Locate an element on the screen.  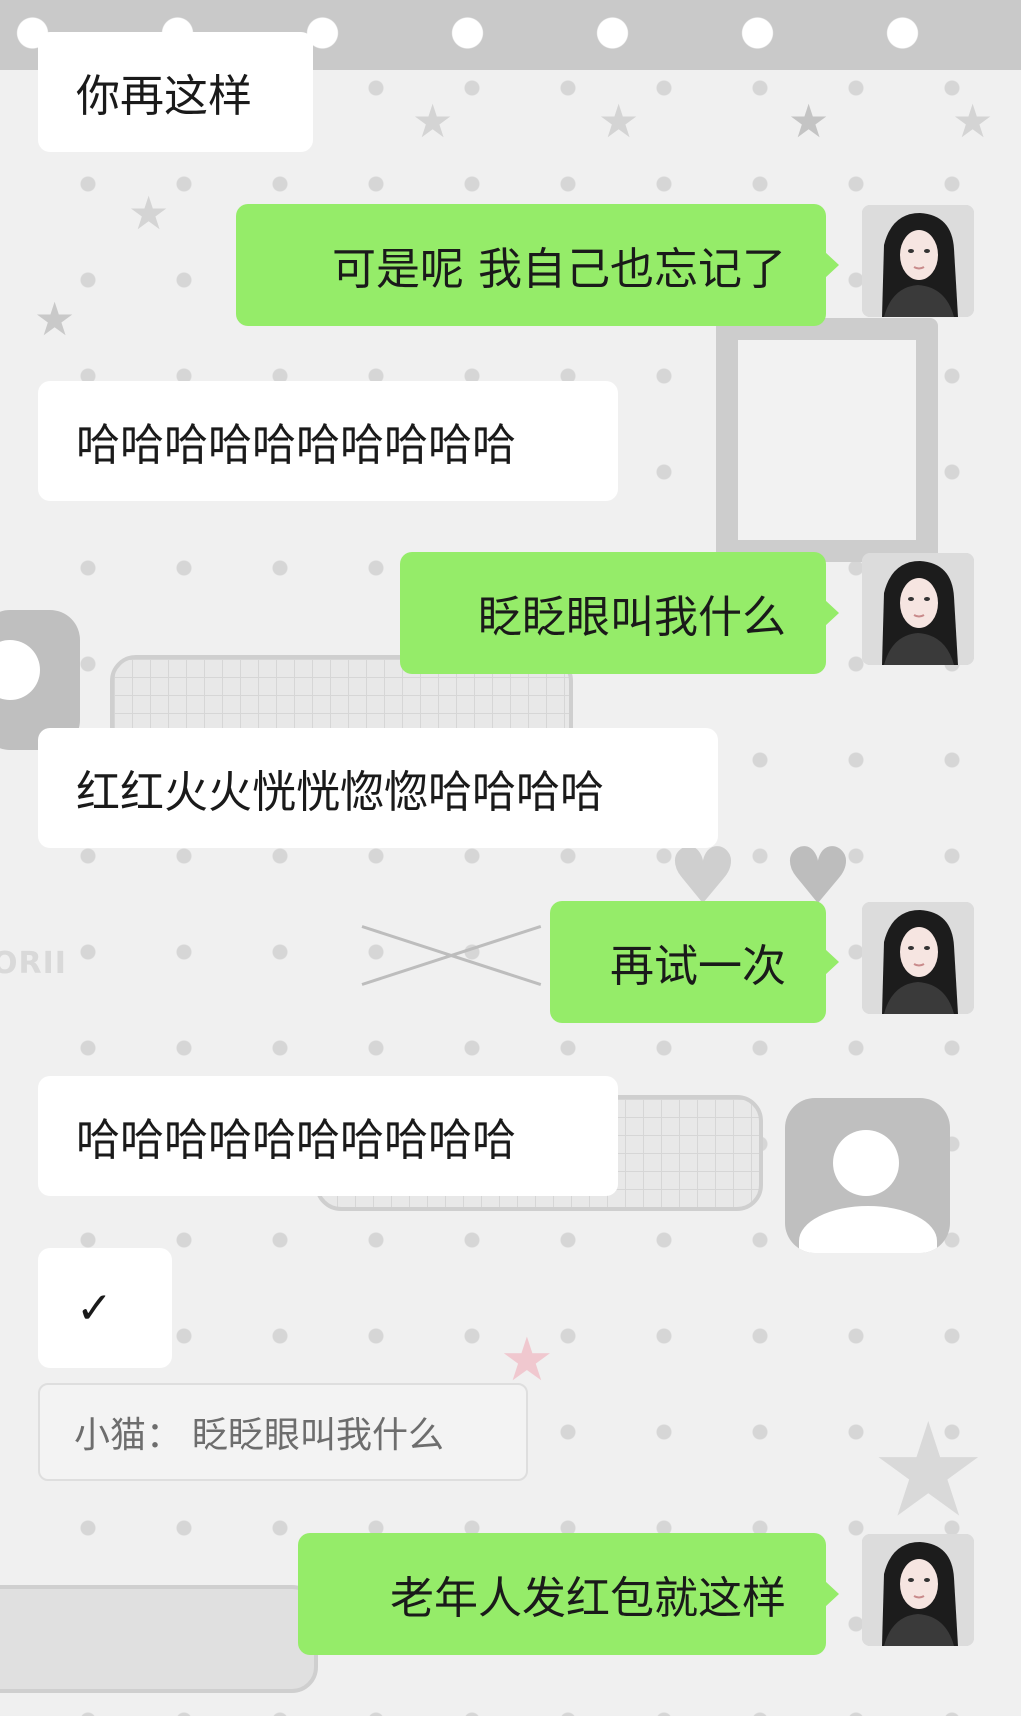
avatar-placeholder-decoration is located at coordinates (867, 1175).